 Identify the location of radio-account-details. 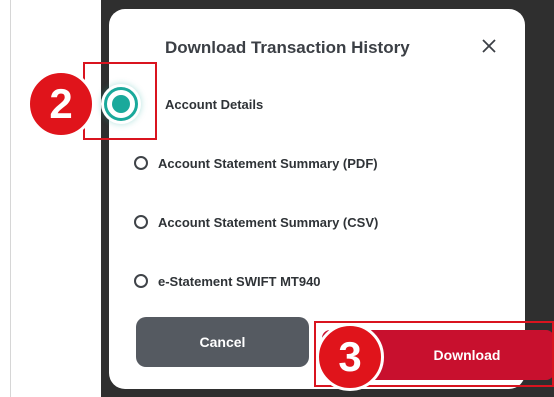
(121, 104).